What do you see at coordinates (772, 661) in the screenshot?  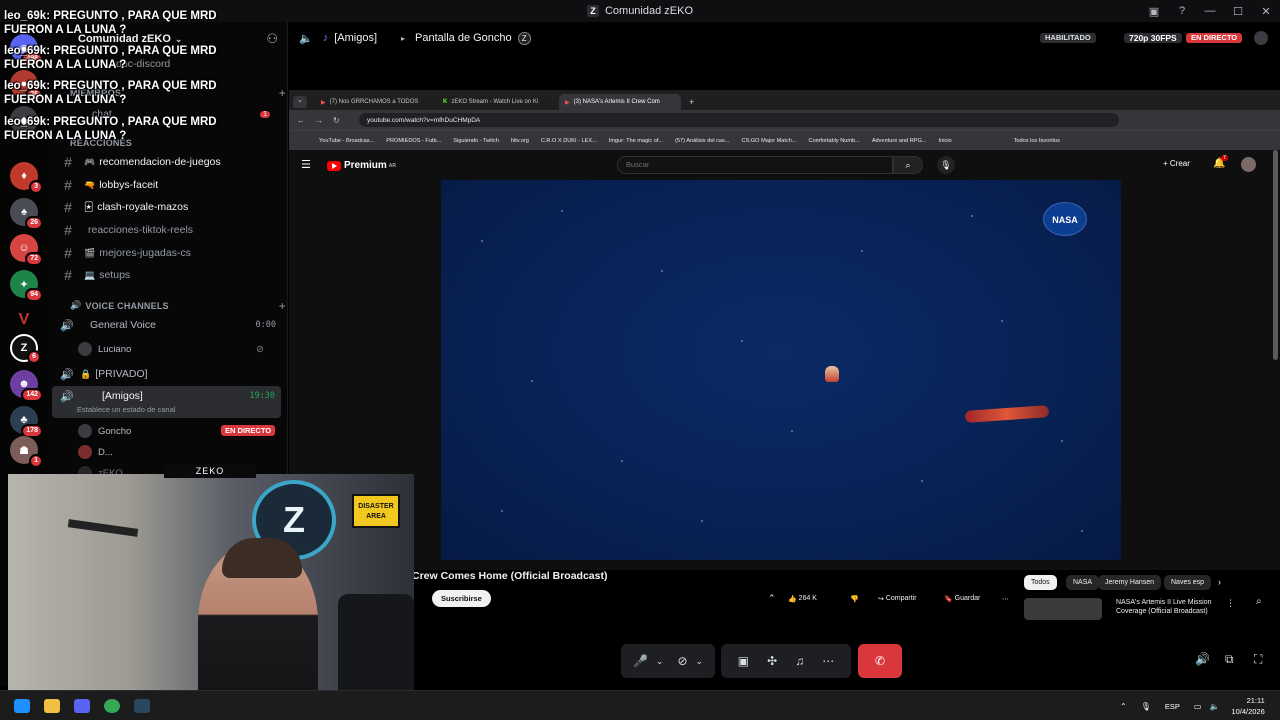 I see `activities-icon: ✣` at bounding box center [772, 661].